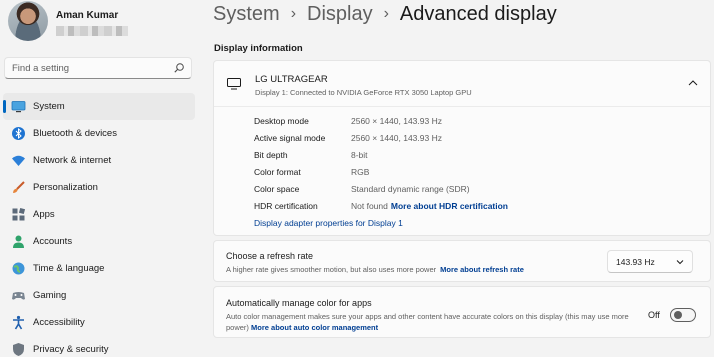 The height and width of the screenshot is (357, 714). I want to click on gamepad-icon, so click(18, 296).